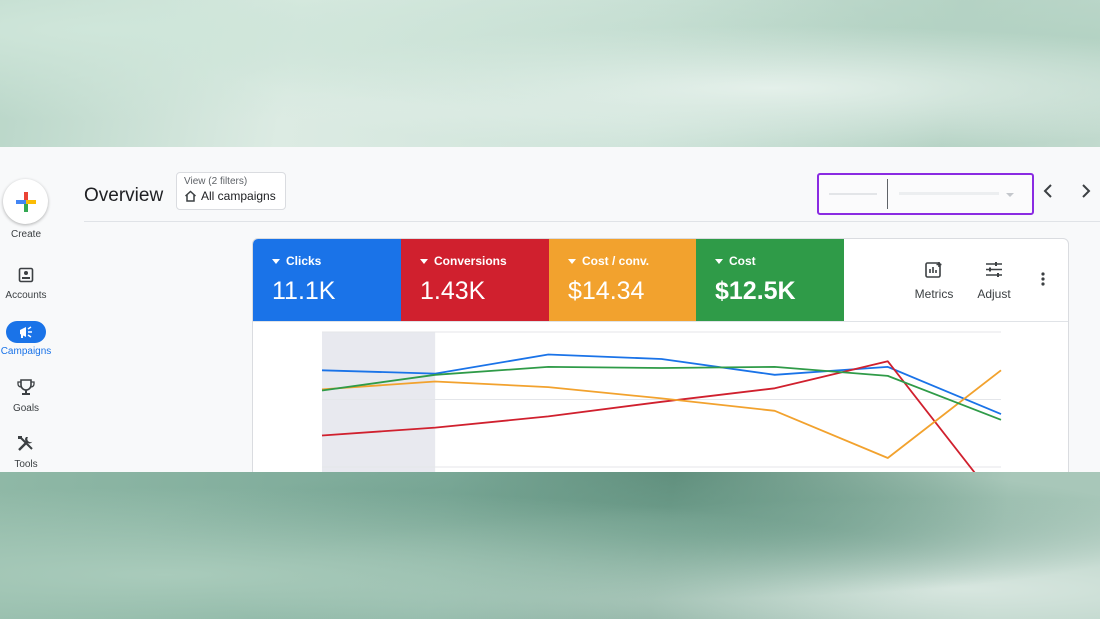  I want to click on scorecard-value: $12.5K, so click(755, 291).